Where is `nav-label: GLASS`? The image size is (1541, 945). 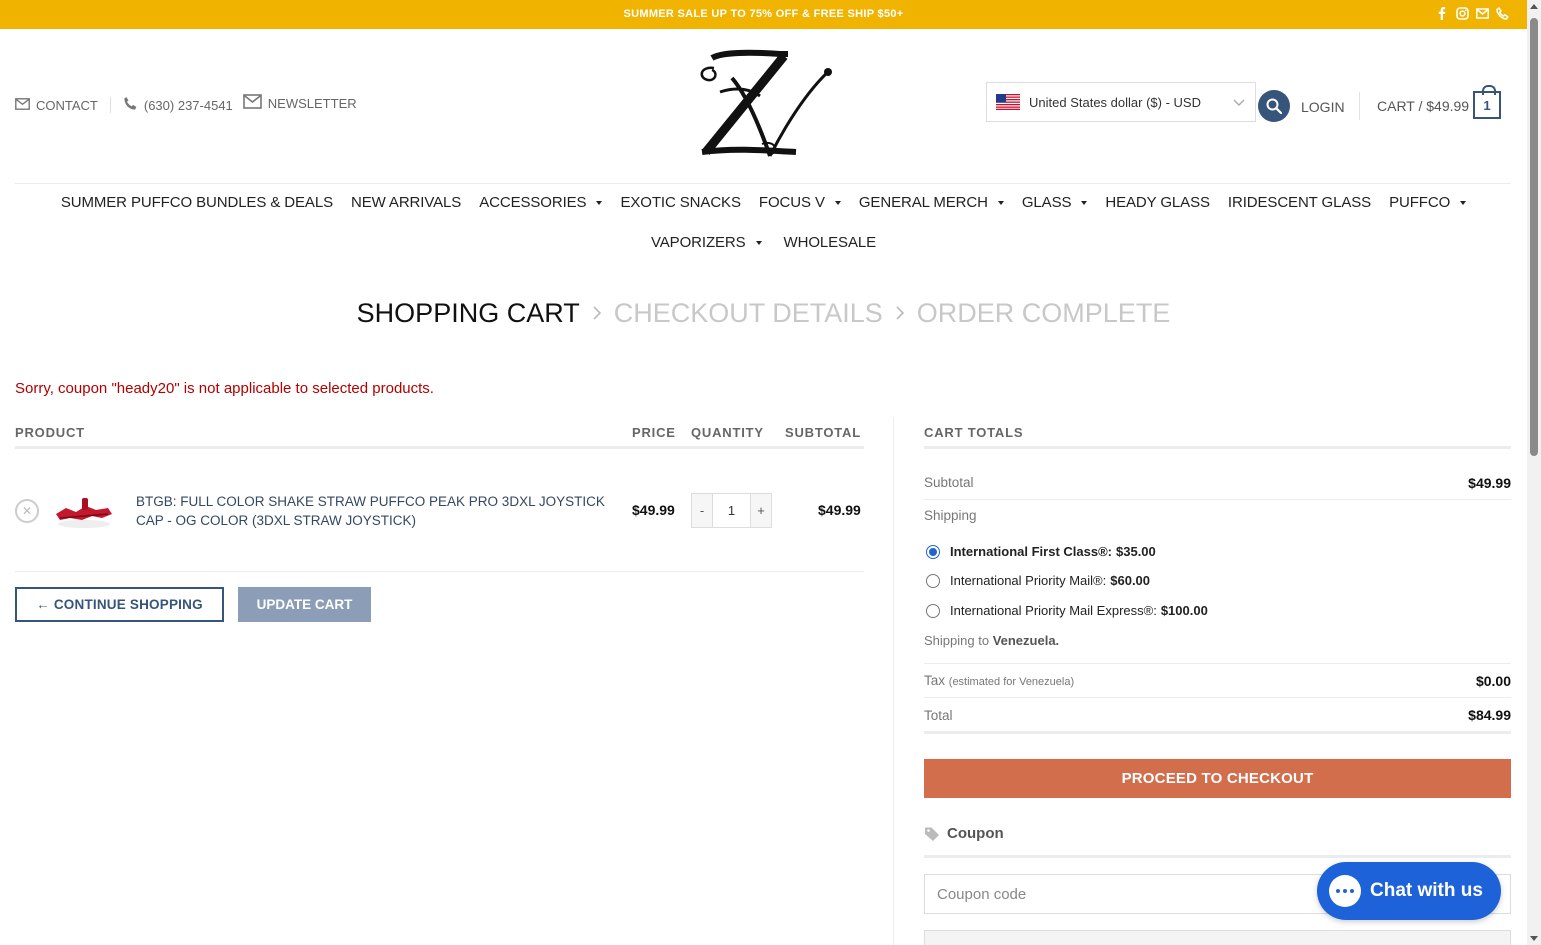
nav-label: GLASS is located at coordinates (1046, 202).